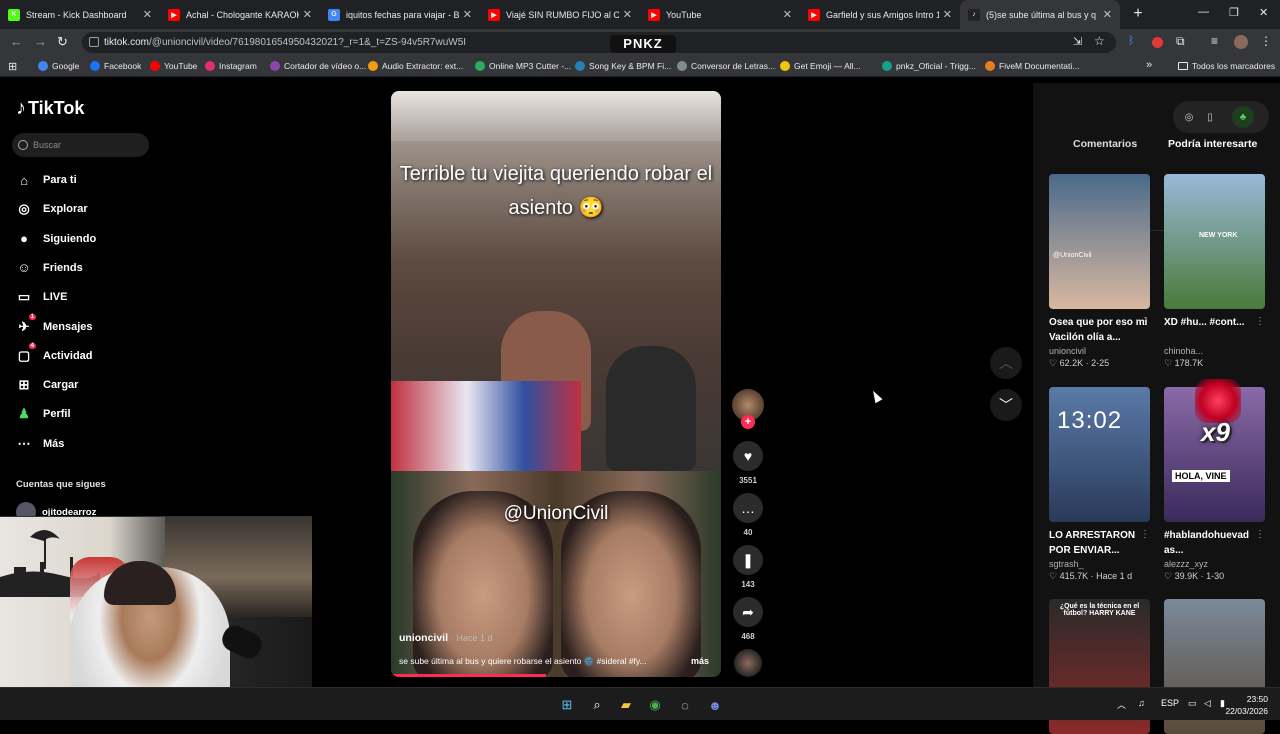 Image resolution: width=1280 pixels, height=734 pixels. What do you see at coordinates (1006, 405) in the screenshot?
I see `next-video-button: ﹀` at bounding box center [1006, 405].